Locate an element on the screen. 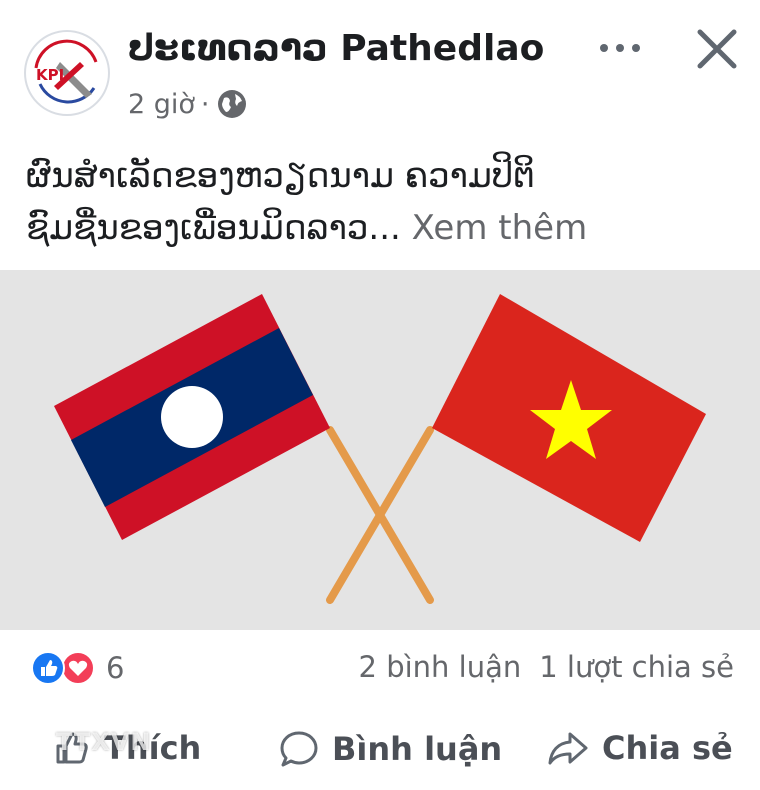 The width and height of the screenshot is (760, 790). post-stats: 6 2 bình luận 1 lượt chia sẻ is located at coordinates (380, 668).